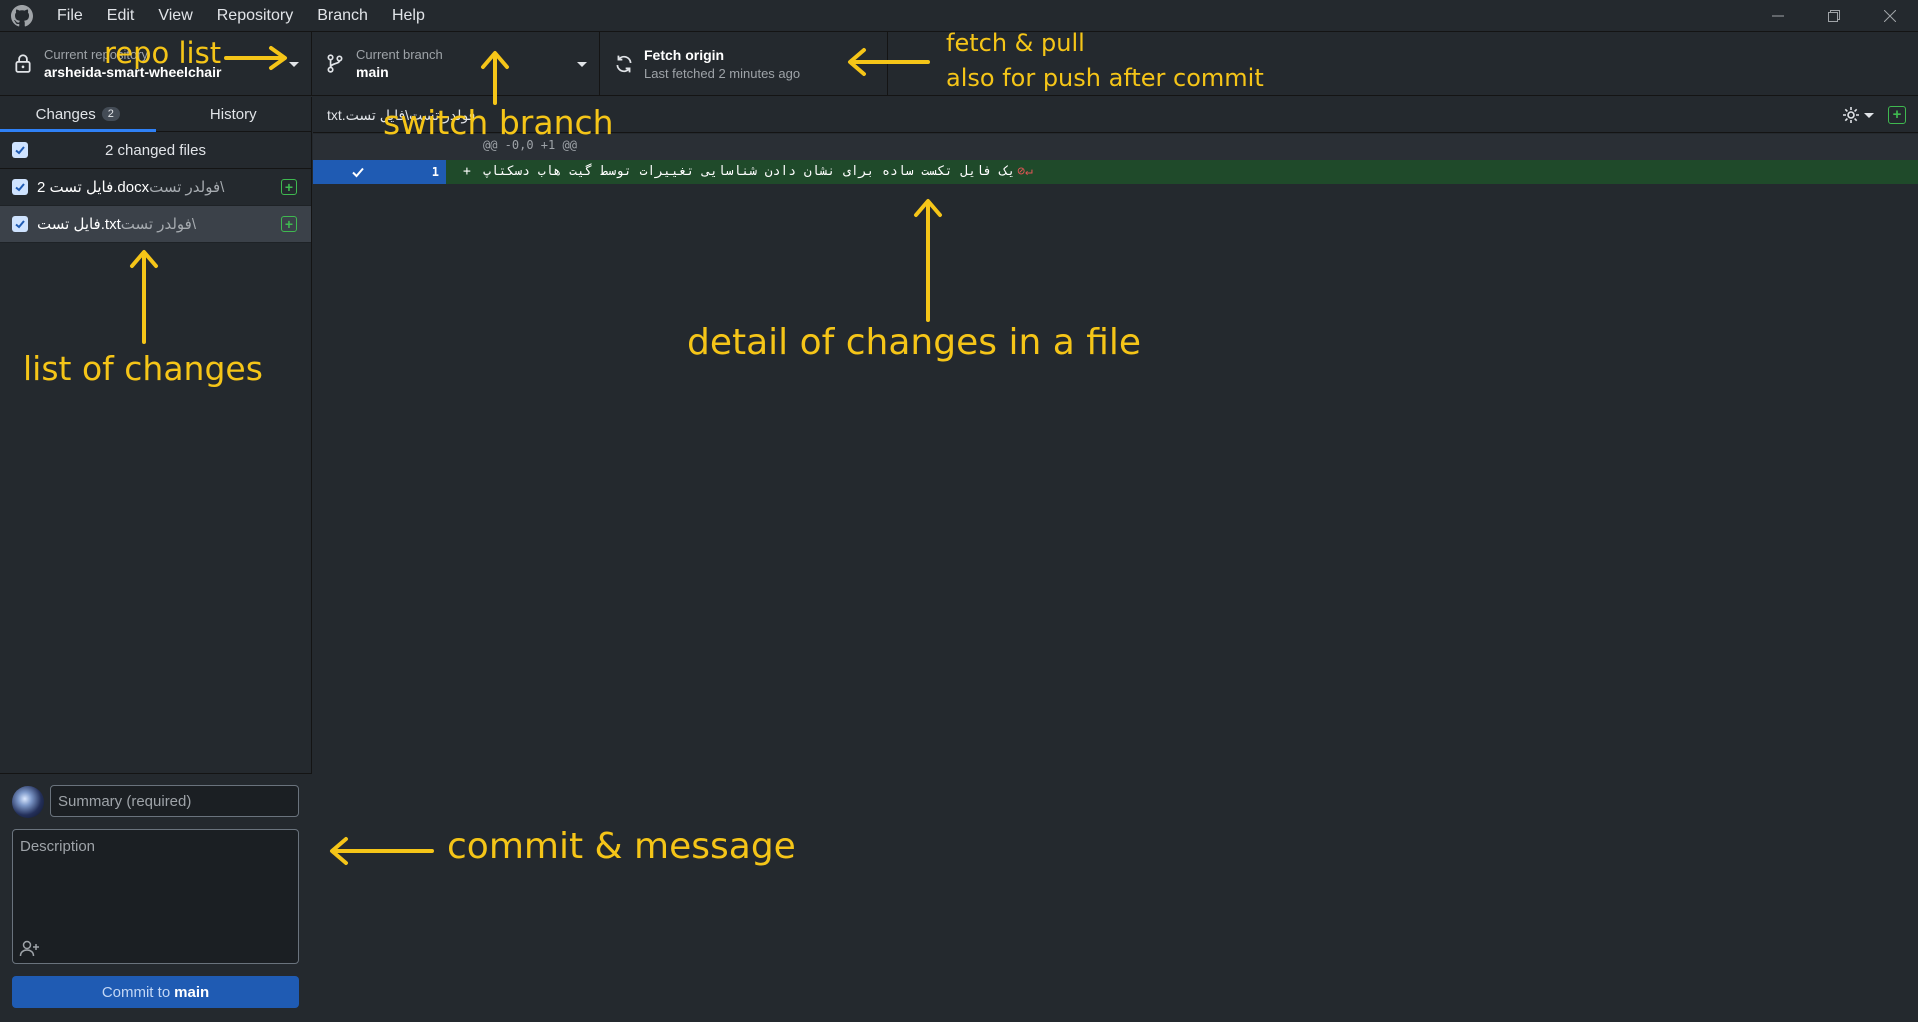  I want to click on annotation-fetch-line2: also for push after commit, so click(1105, 78).